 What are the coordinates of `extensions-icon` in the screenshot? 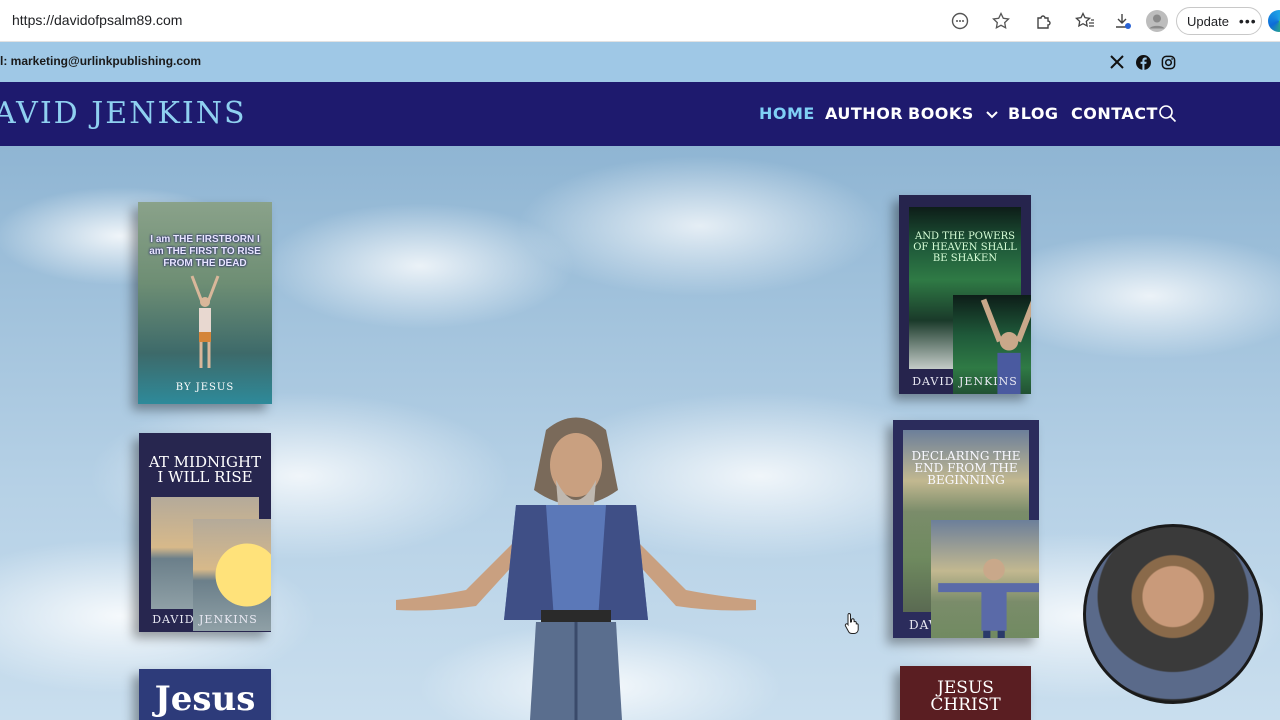 It's located at (1044, 21).